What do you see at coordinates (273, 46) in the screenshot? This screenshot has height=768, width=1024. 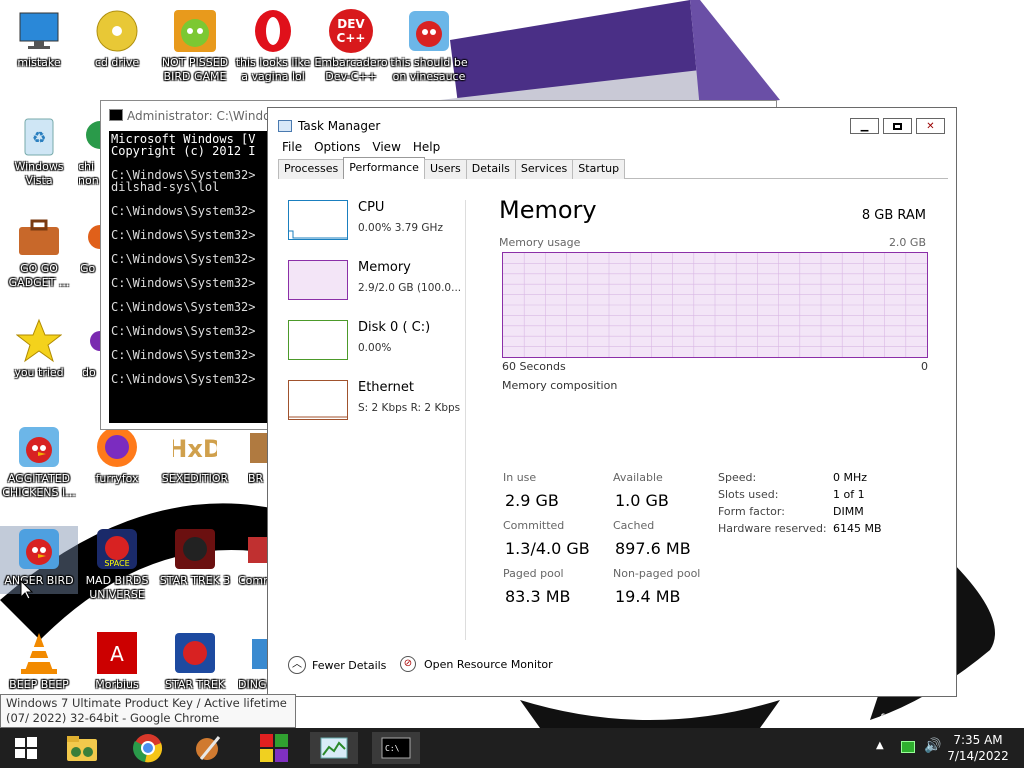 I see `desktop-icon-opera: this looks like a vagina lol` at bounding box center [273, 46].